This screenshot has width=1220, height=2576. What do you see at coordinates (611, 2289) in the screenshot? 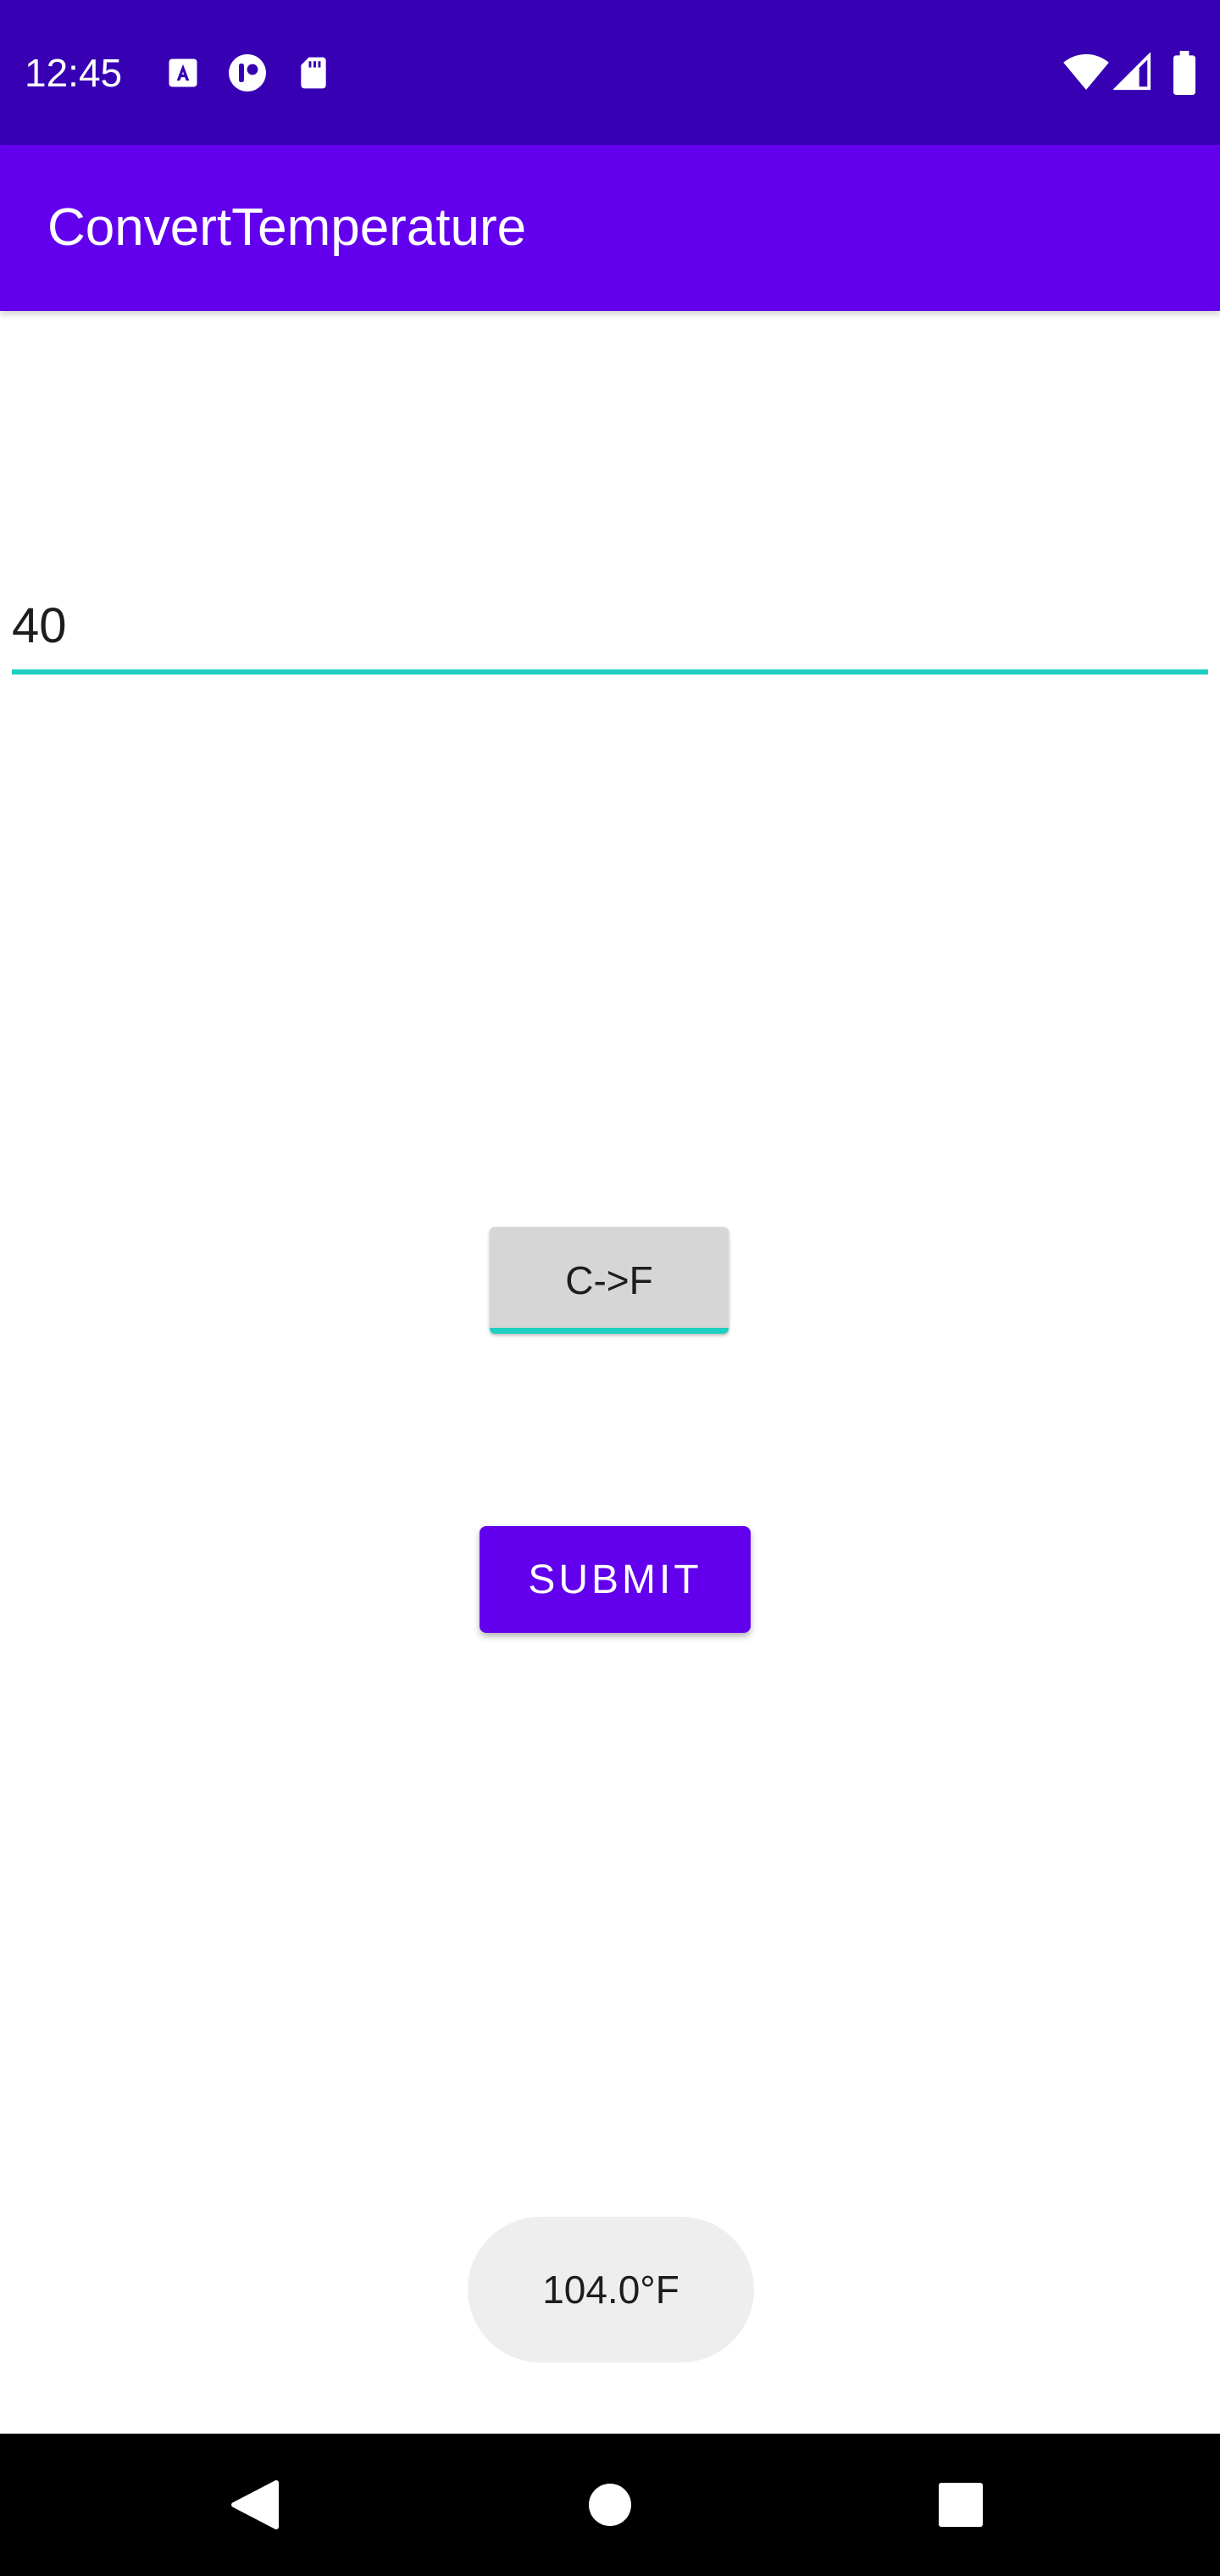
I see `result-toast: 104.0°F` at bounding box center [611, 2289].